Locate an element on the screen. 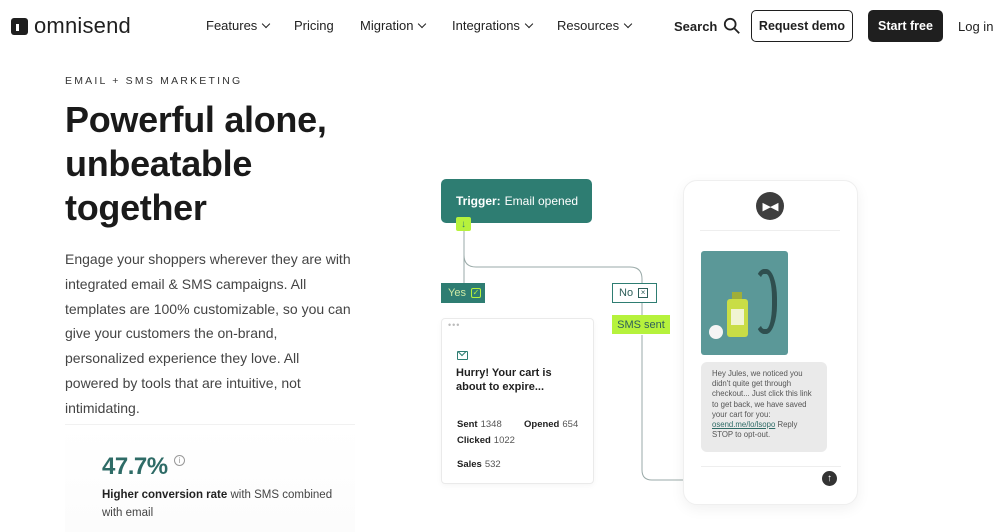 The width and height of the screenshot is (1000, 532). more-dots-icon: ••• is located at coordinates (454, 325).